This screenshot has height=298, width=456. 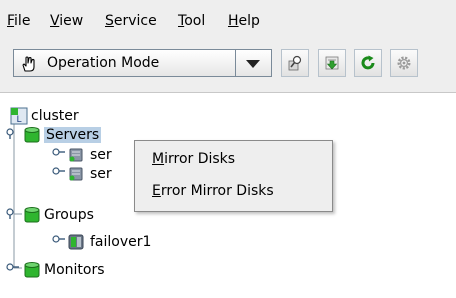 What do you see at coordinates (19, 120) in the screenshot?
I see `svg-text: L` at bounding box center [19, 120].